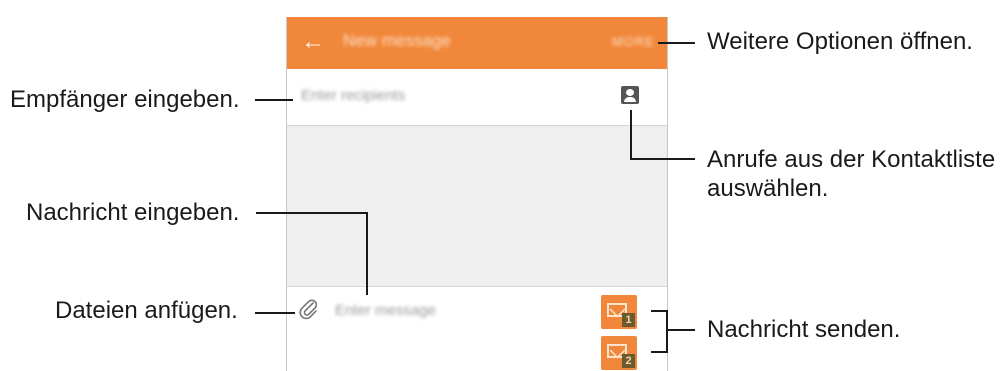 This screenshot has height=371, width=1003. Describe the element at coordinates (851, 159) in the screenshot. I see `annotation-contacts-line1: Anrufe aus der Kontaktliste` at that location.